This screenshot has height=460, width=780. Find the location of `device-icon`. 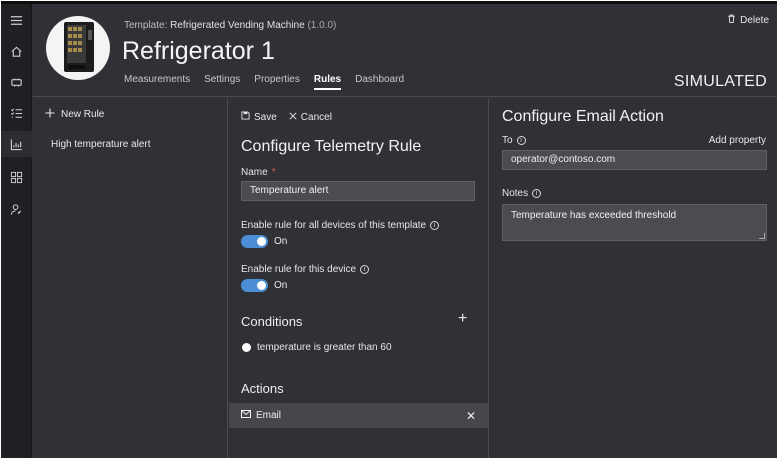

device-icon is located at coordinates (16, 82).